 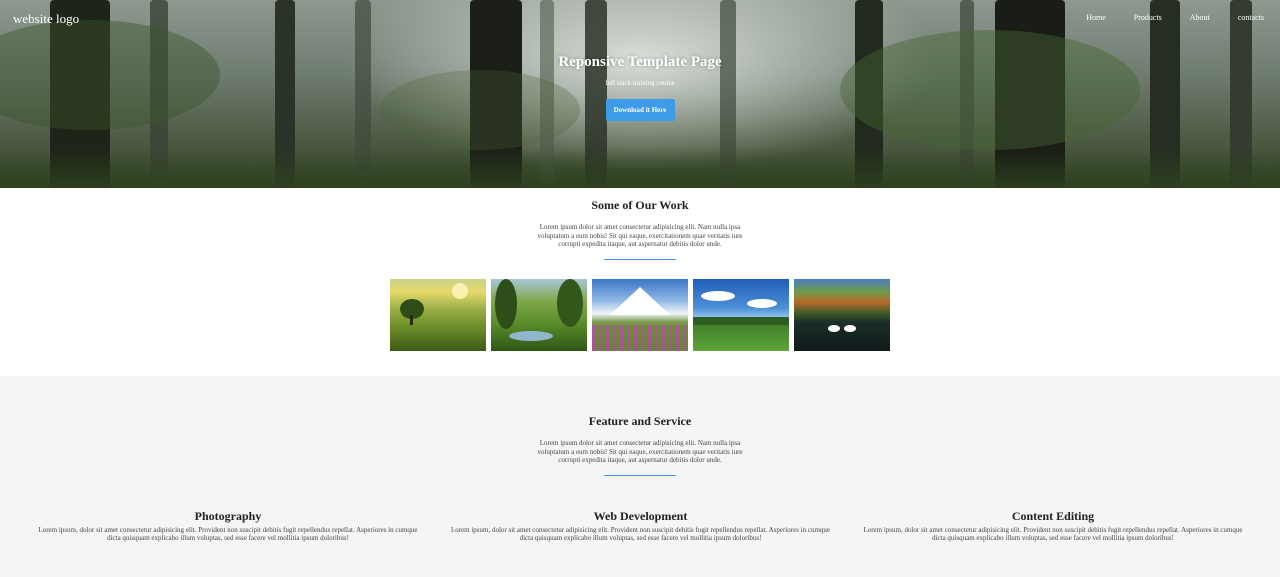 I want to click on nav-links: Home Products About contacts, so click(x=1175, y=17).